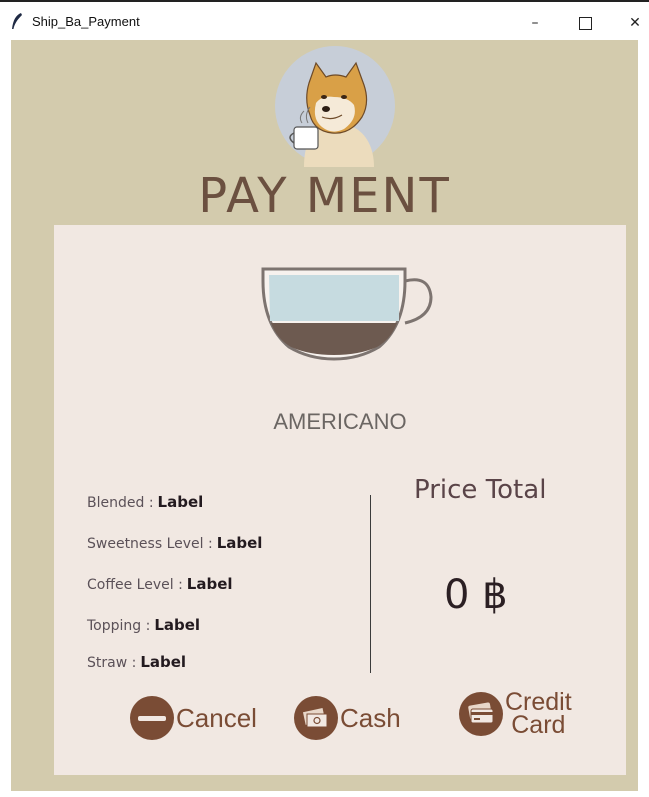 The height and width of the screenshot is (797, 649). Describe the element at coordinates (480, 490) in the screenshot. I see `price-total-label: Price Total` at that location.